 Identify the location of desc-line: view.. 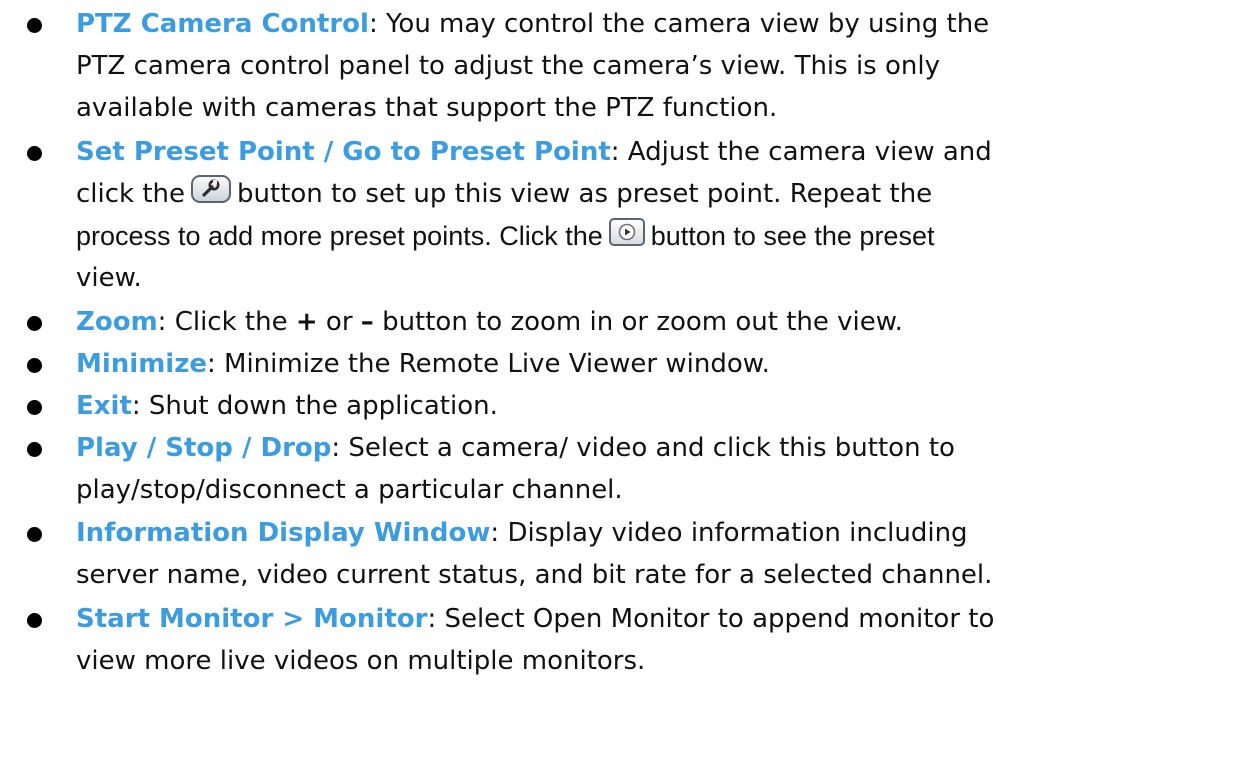
(109, 278).